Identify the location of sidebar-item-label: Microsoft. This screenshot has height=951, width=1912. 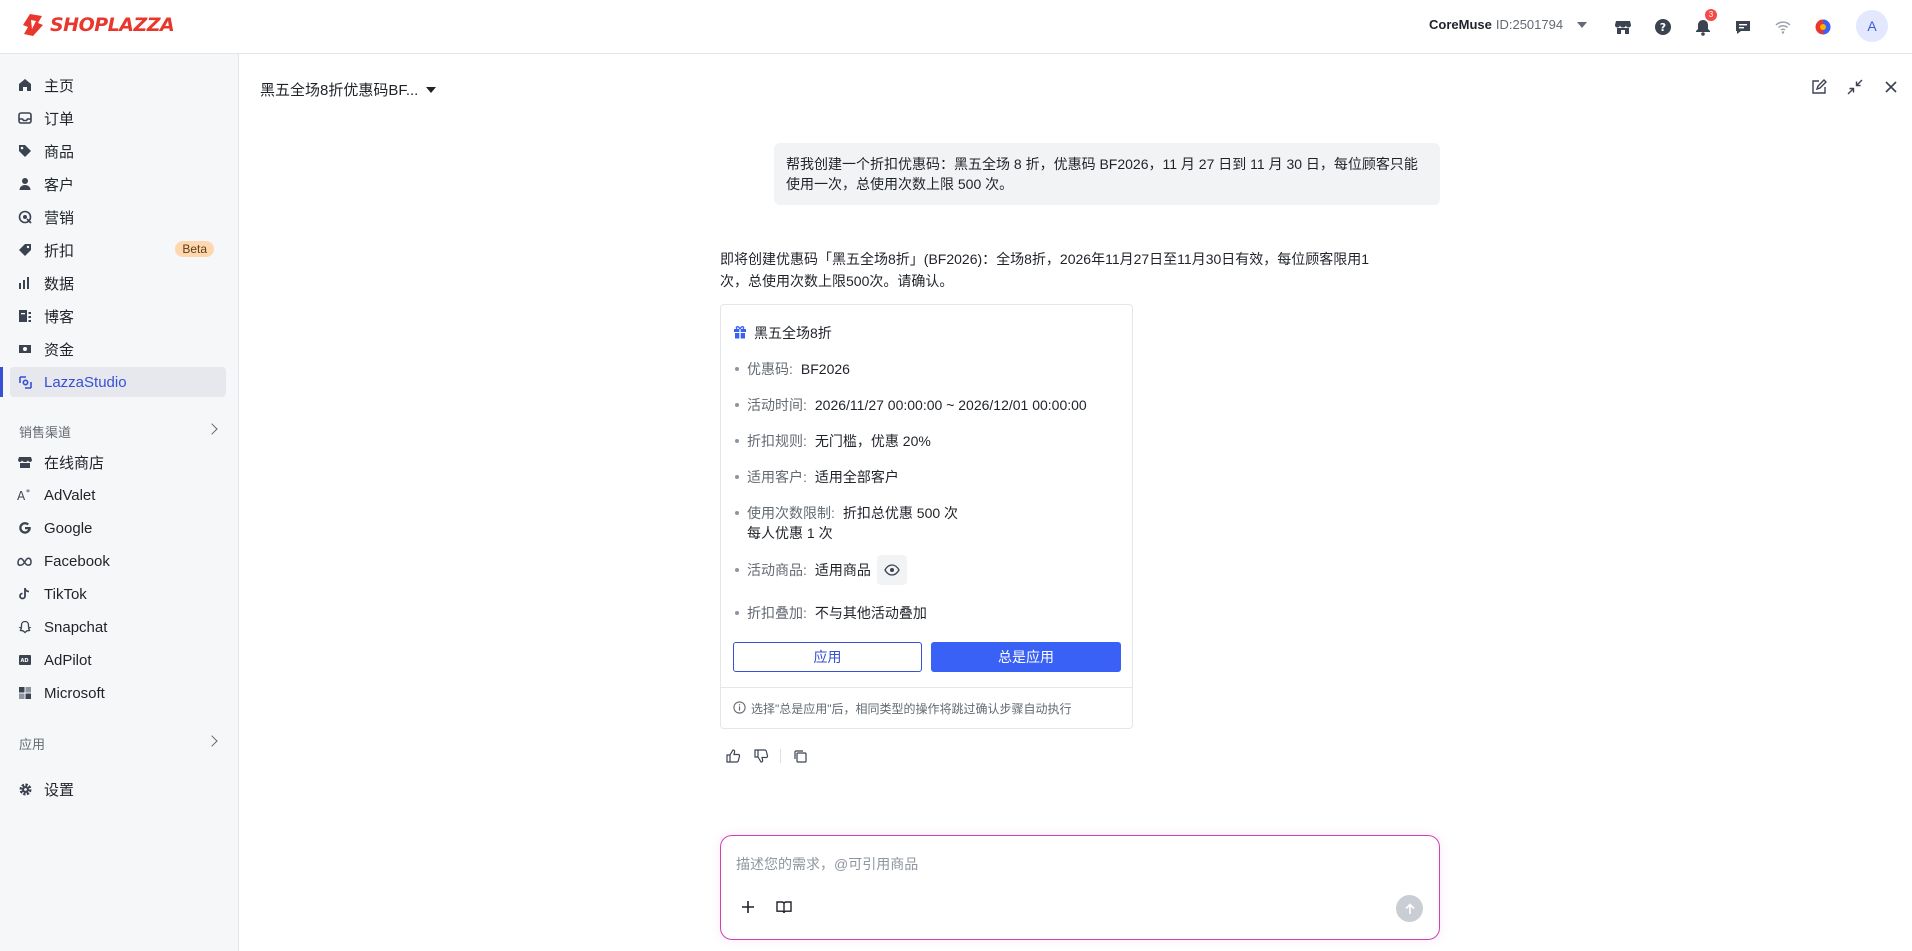
(74, 693).